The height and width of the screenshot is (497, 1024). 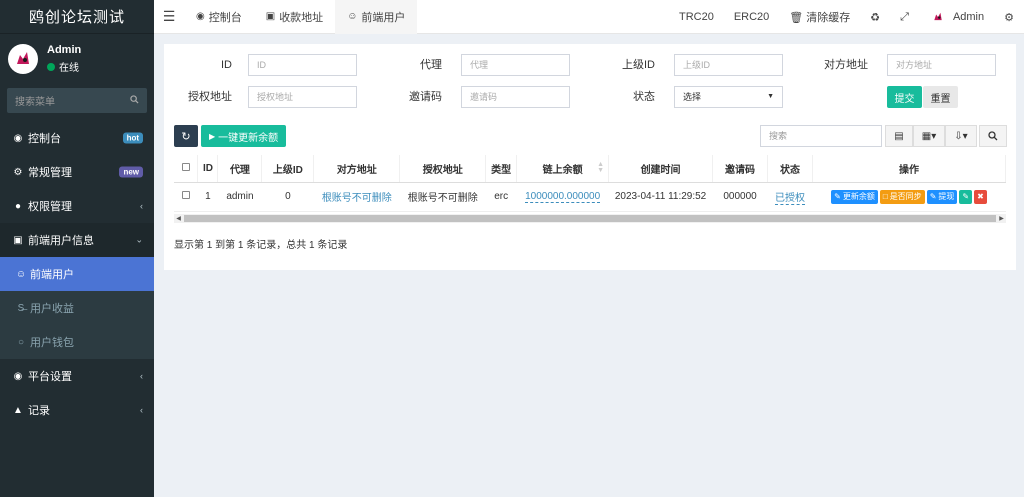 I want to click on edit-button: ✎, so click(x=966, y=196).